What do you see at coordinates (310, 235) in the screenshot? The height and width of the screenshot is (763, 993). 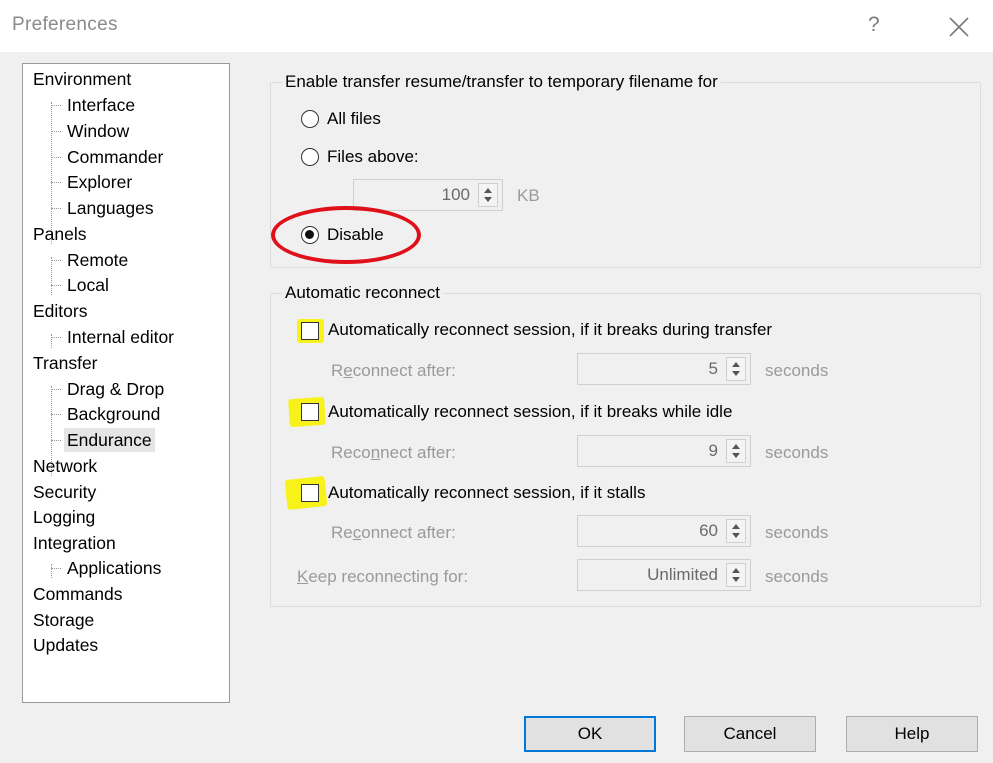 I see `radio-disable` at bounding box center [310, 235].